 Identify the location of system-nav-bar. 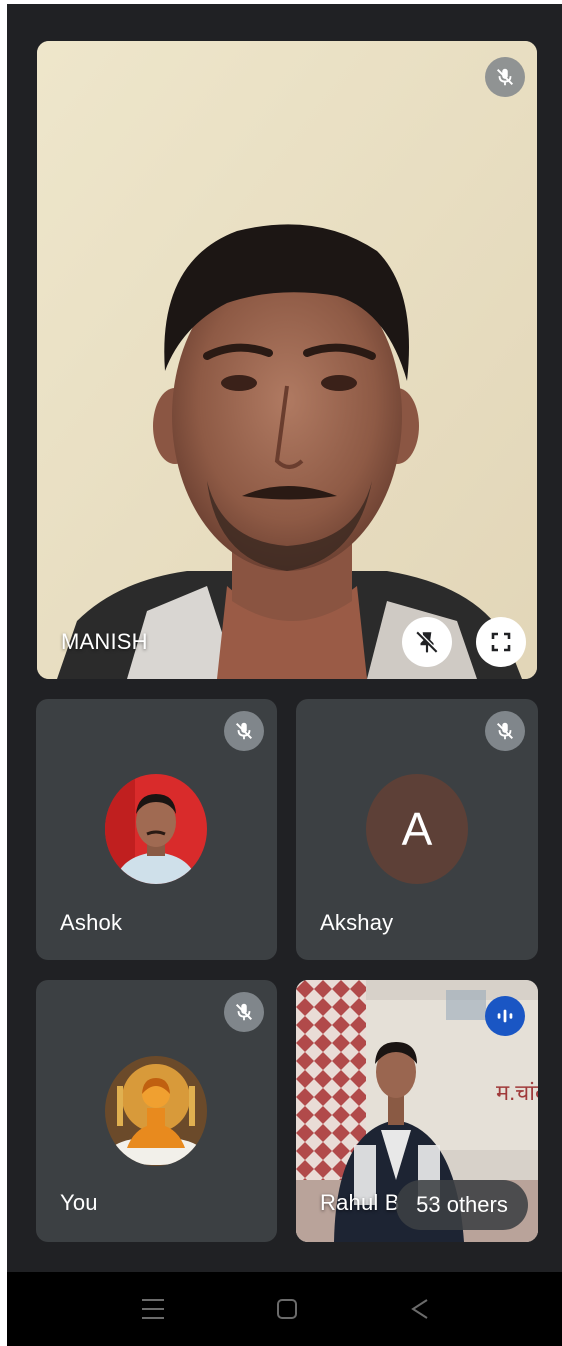
(284, 1309).